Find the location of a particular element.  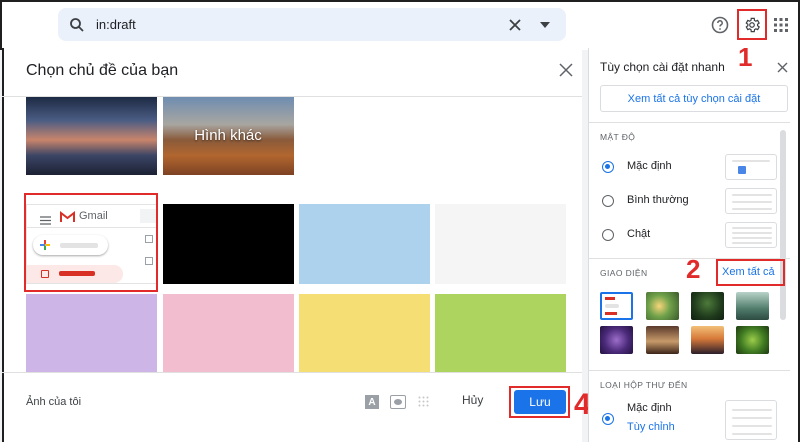

step-1-label: 1 is located at coordinates (745, 57).